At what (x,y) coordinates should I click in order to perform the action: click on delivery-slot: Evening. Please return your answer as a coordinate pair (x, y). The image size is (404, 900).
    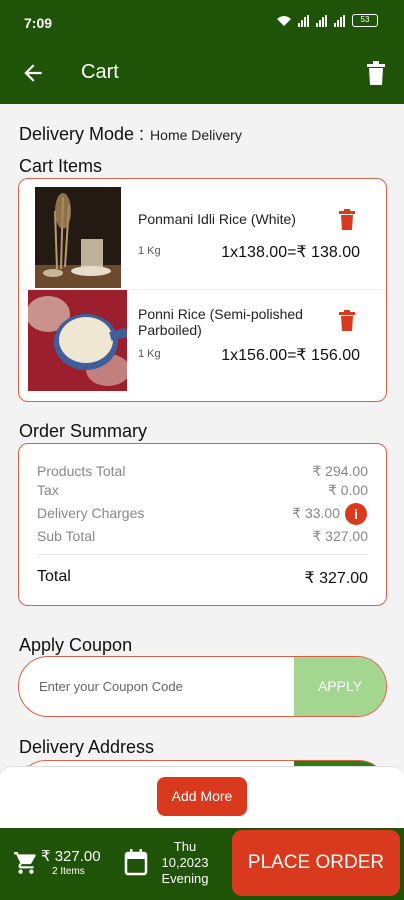
    Looking at the image, I should click on (185, 878).